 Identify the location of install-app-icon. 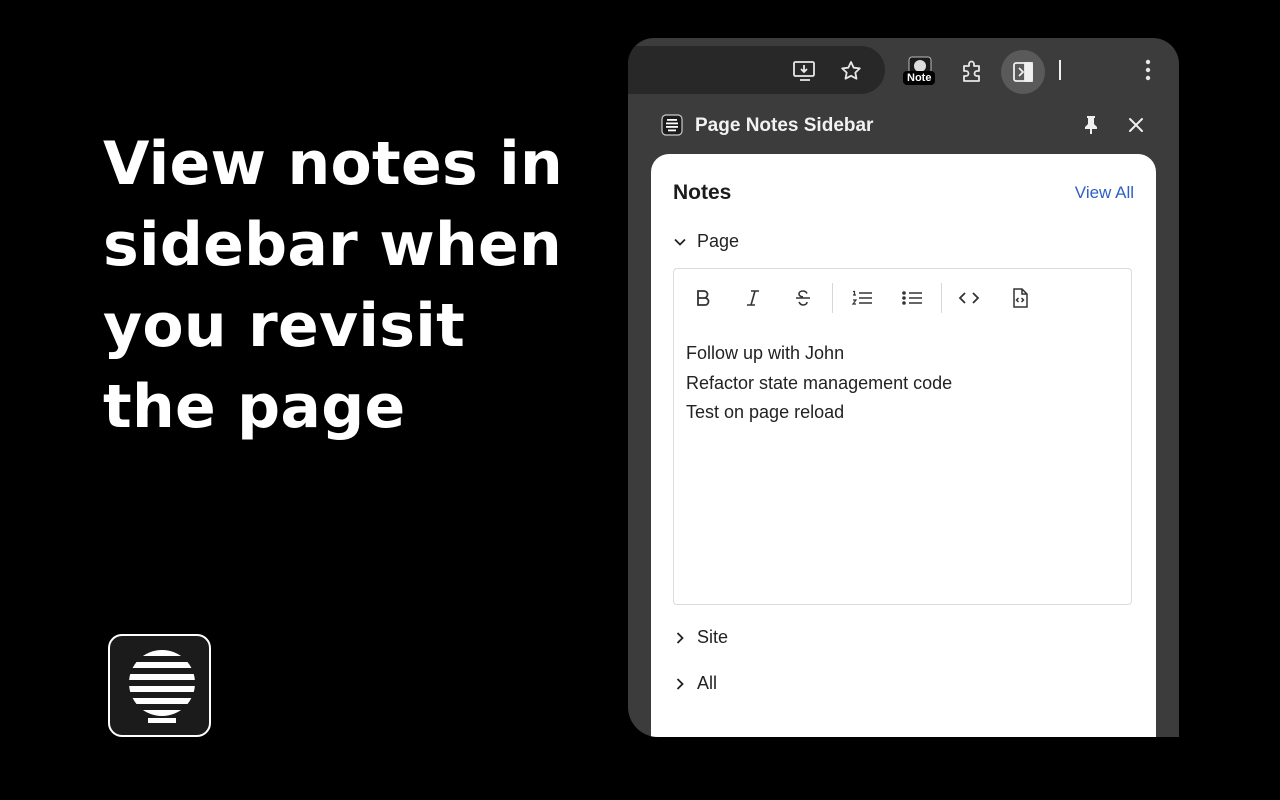
(805, 71).